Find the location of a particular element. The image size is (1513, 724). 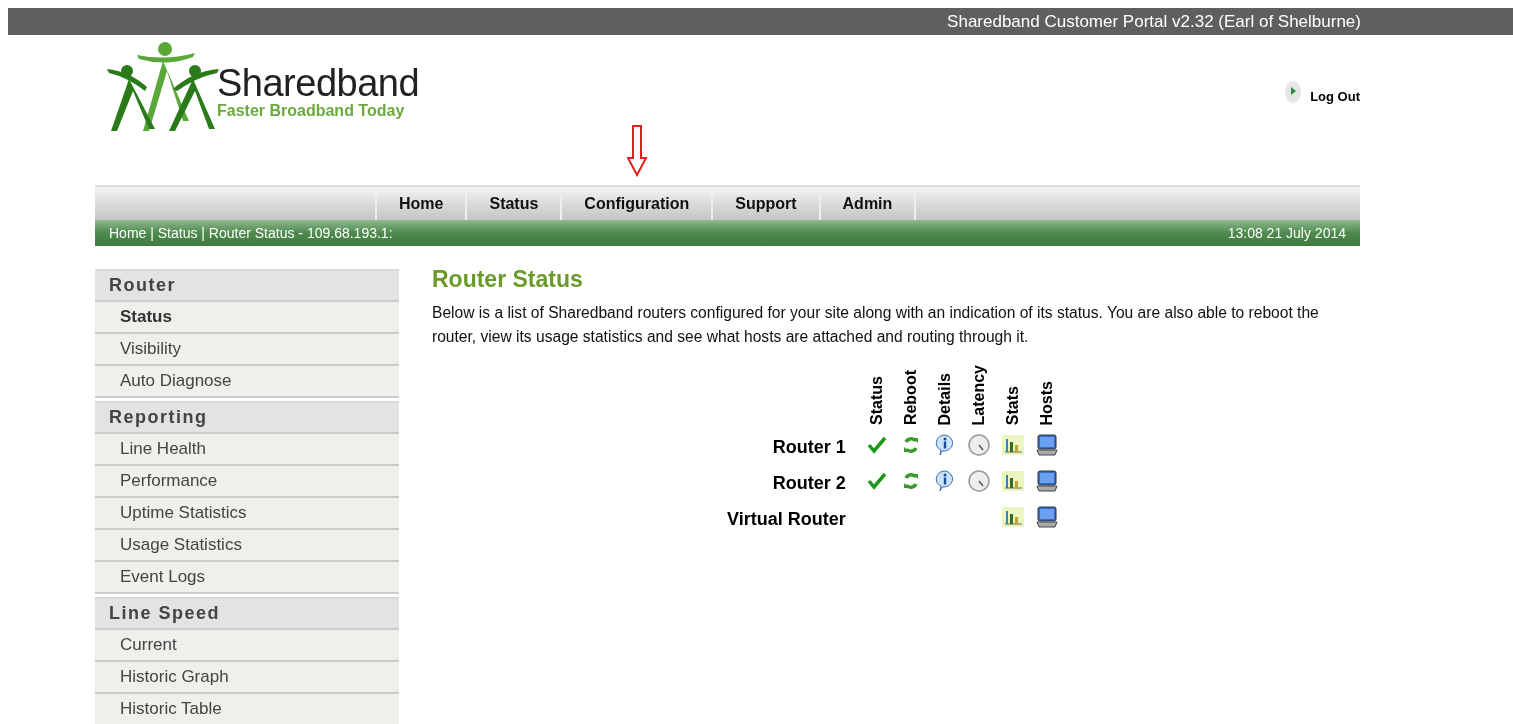

column-header: Stats is located at coordinates (1012, 405).